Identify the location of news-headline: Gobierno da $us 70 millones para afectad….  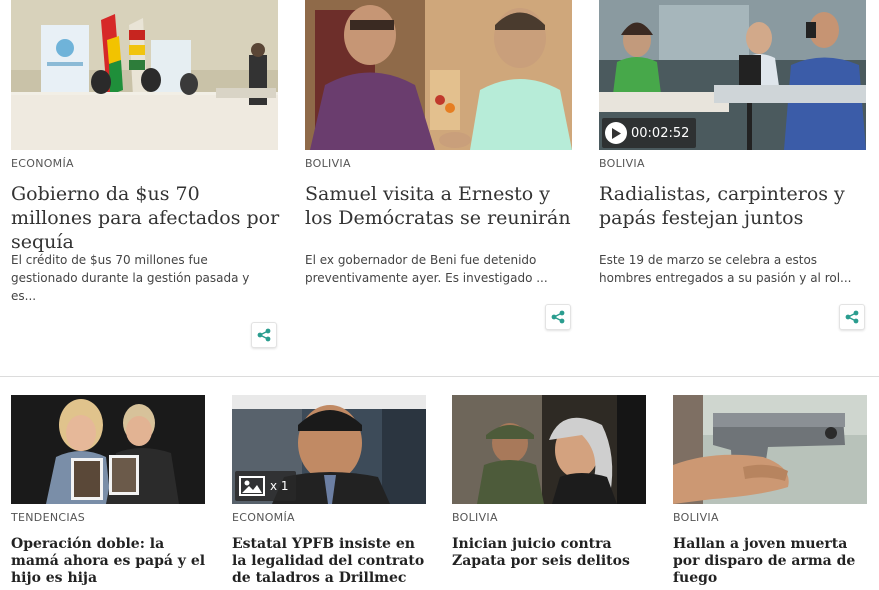
(148, 218).